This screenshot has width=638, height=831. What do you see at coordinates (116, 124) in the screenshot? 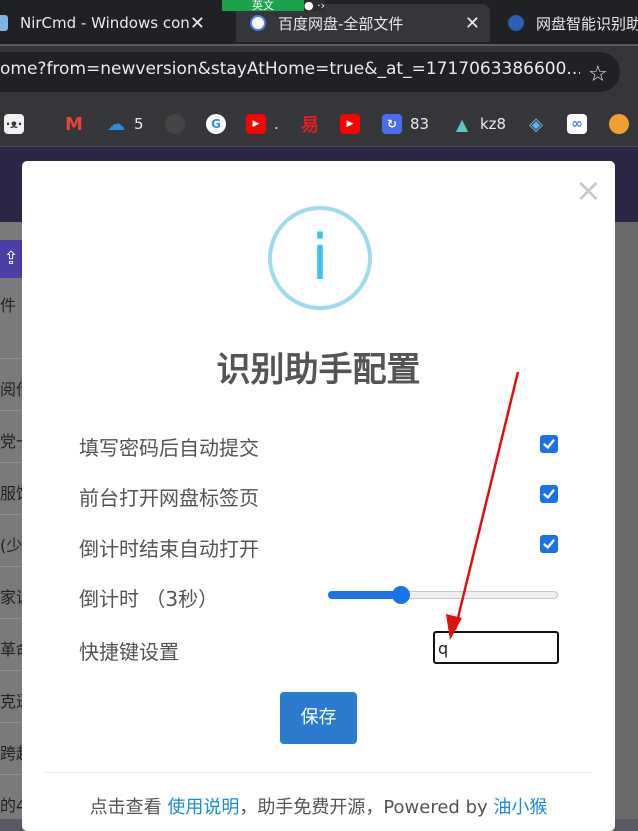
I see `onedrive-icon: ☁` at bounding box center [116, 124].